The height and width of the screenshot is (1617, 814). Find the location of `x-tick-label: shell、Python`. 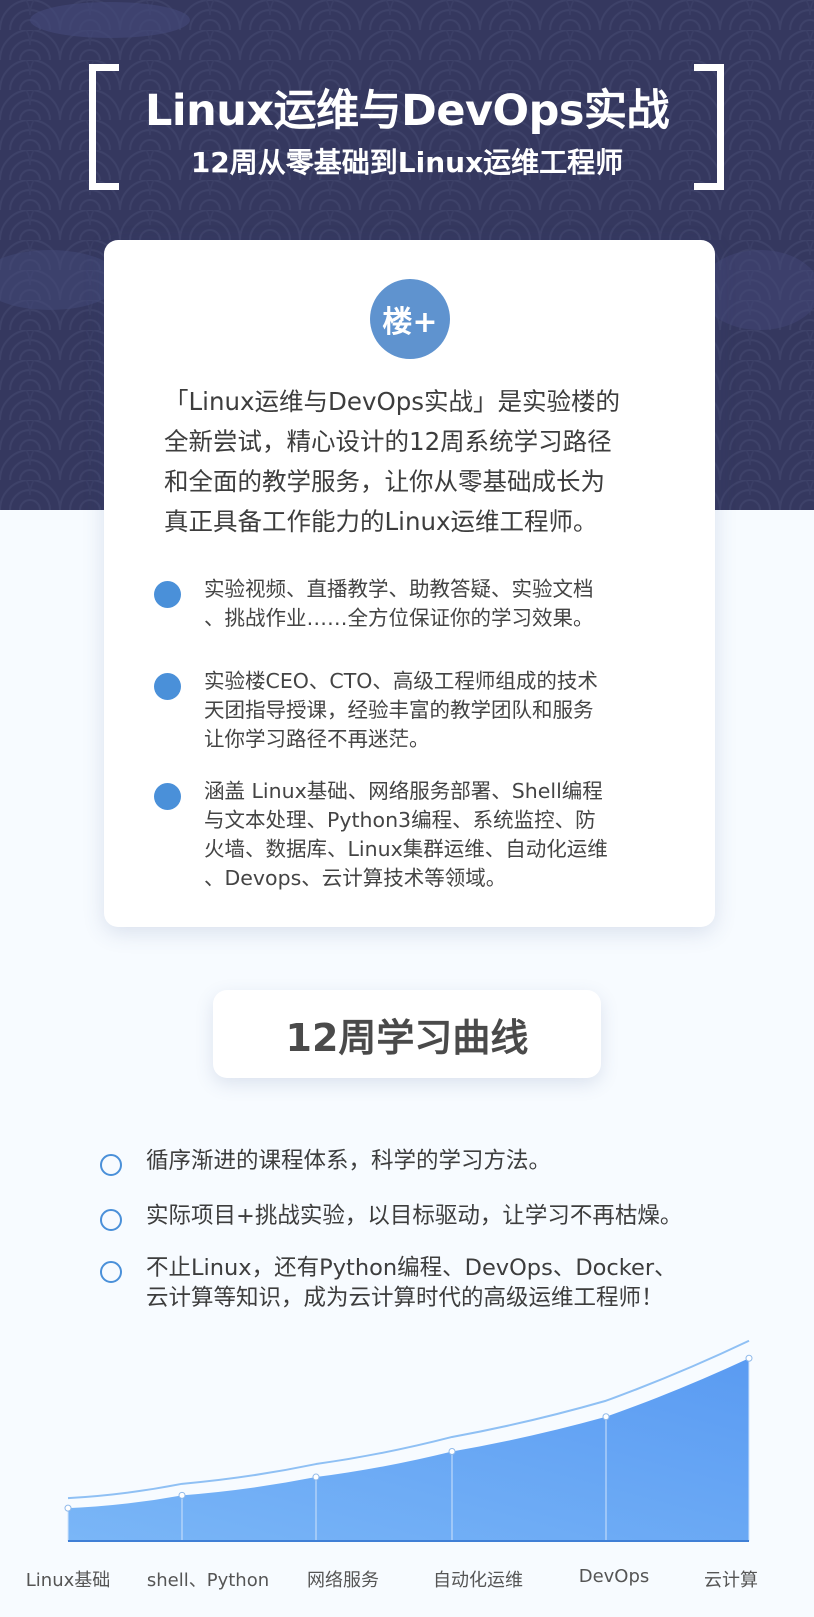

x-tick-label: shell、Python is located at coordinates (208, 1580).